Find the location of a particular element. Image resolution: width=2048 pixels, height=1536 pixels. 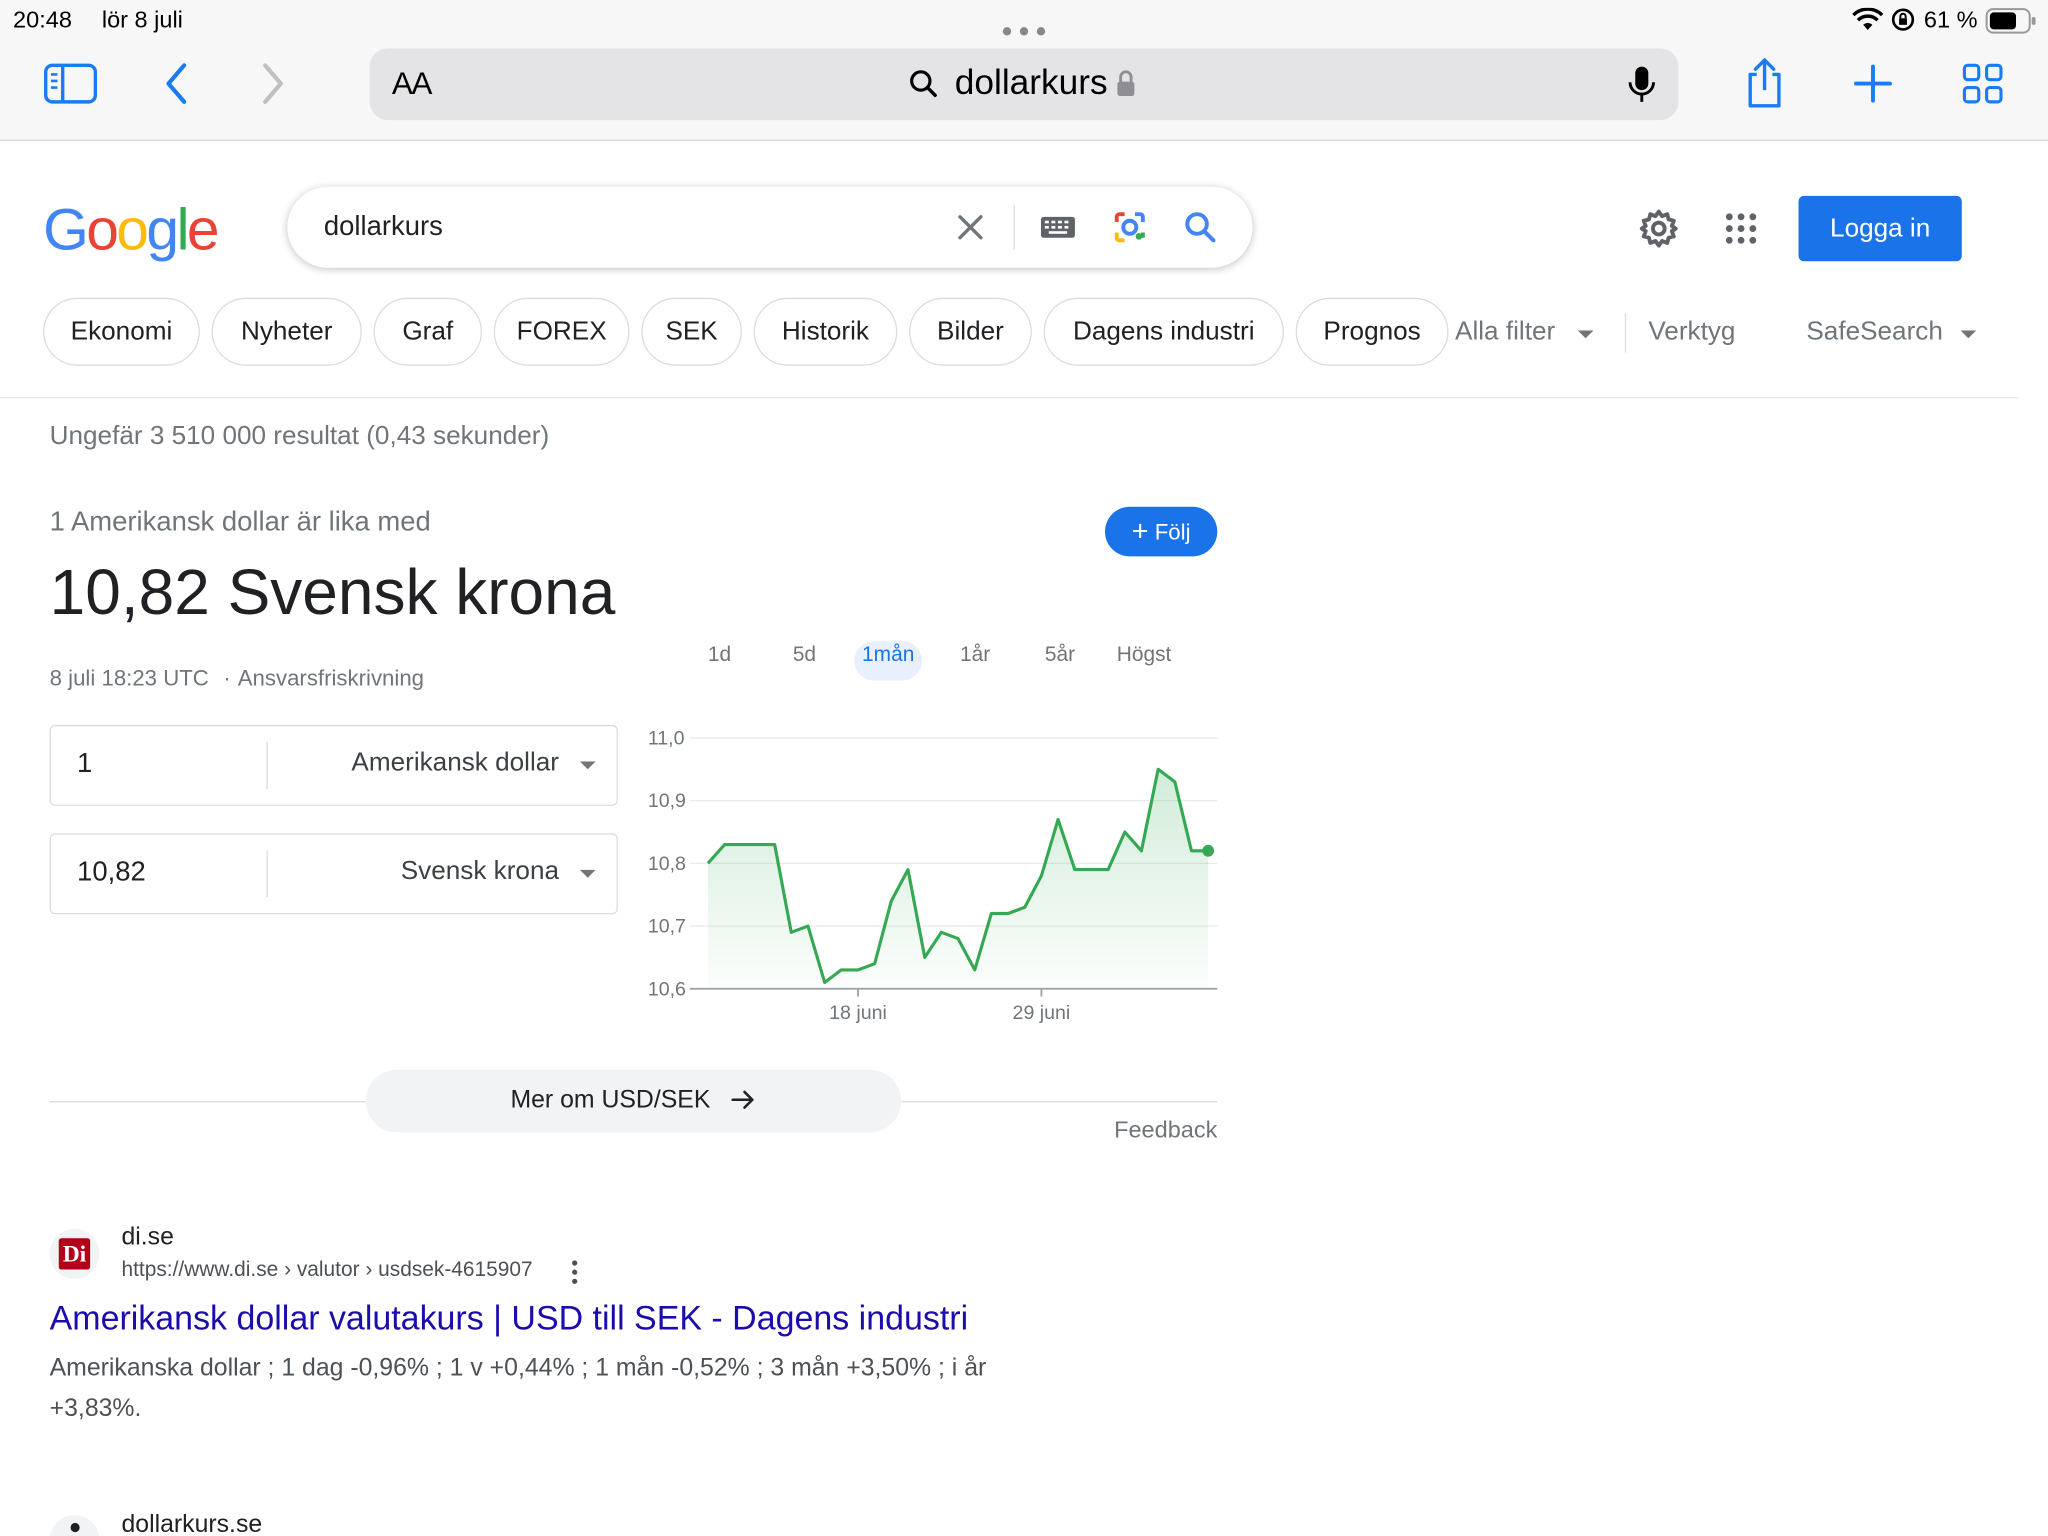

chip-nyheter: Nyheter is located at coordinates (286, 331).